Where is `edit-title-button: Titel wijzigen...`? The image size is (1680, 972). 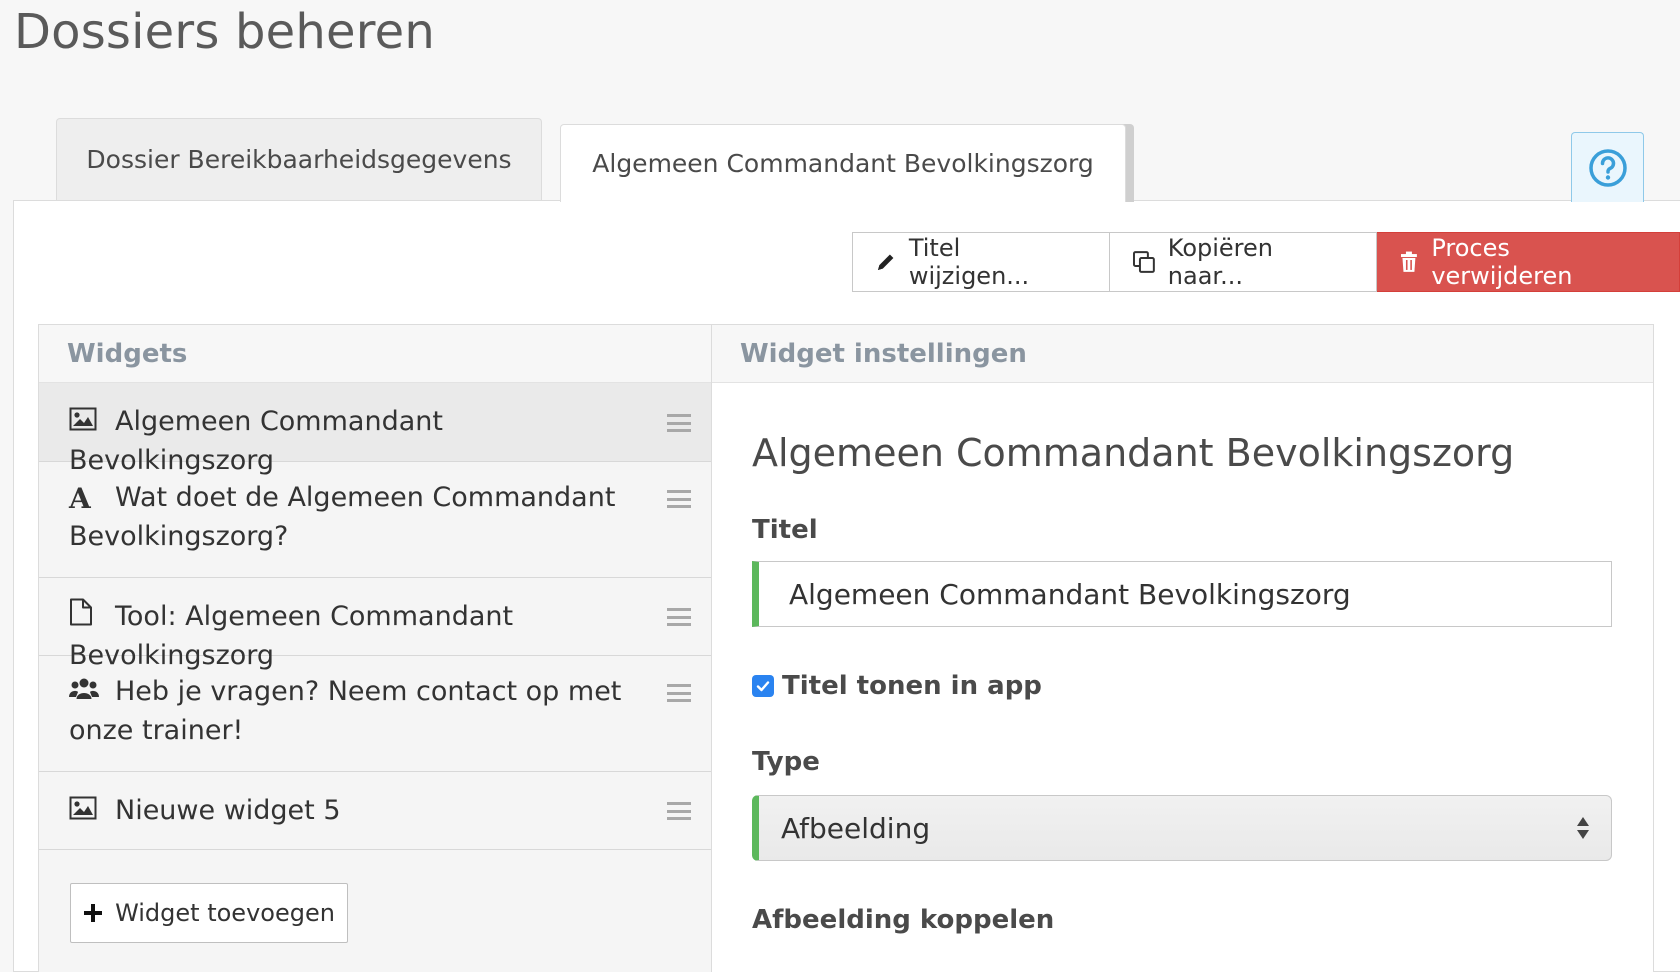 edit-title-button: Titel wijzigen... is located at coordinates (981, 262).